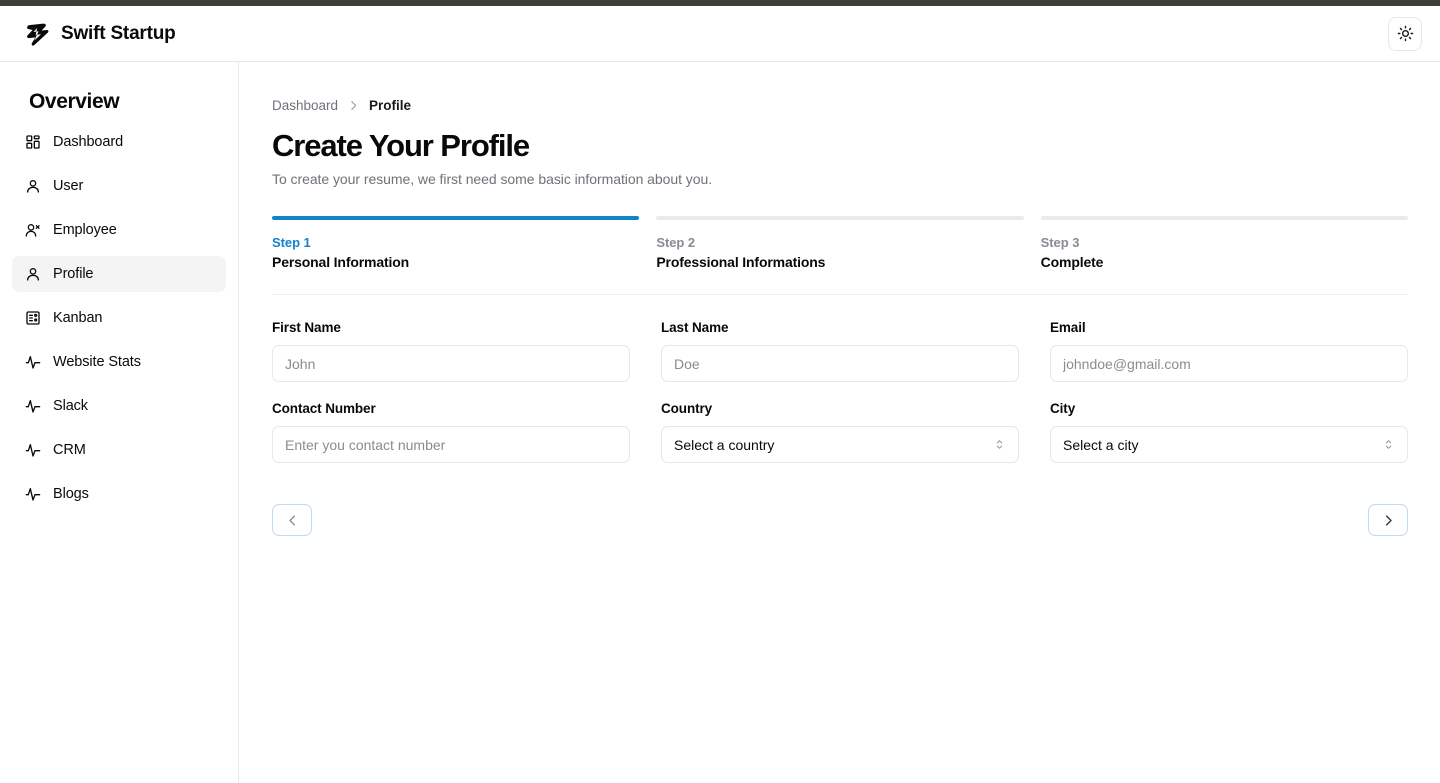 This screenshot has width=1440, height=783. I want to click on sidebar-item-user: User, so click(119, 186).